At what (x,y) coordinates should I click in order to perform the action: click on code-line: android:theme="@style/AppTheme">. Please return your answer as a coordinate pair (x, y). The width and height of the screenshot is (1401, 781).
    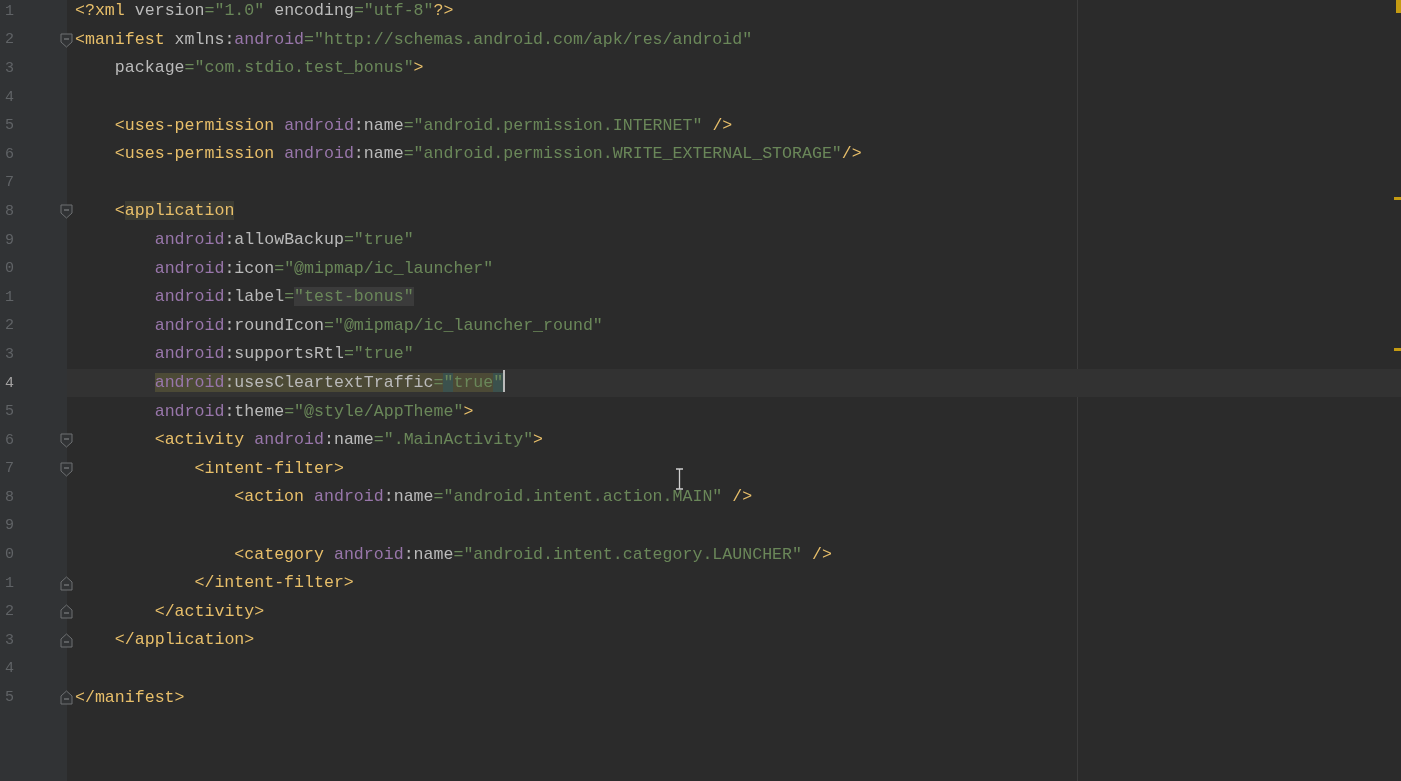
    Looking at the image, I should click on (313, 411).